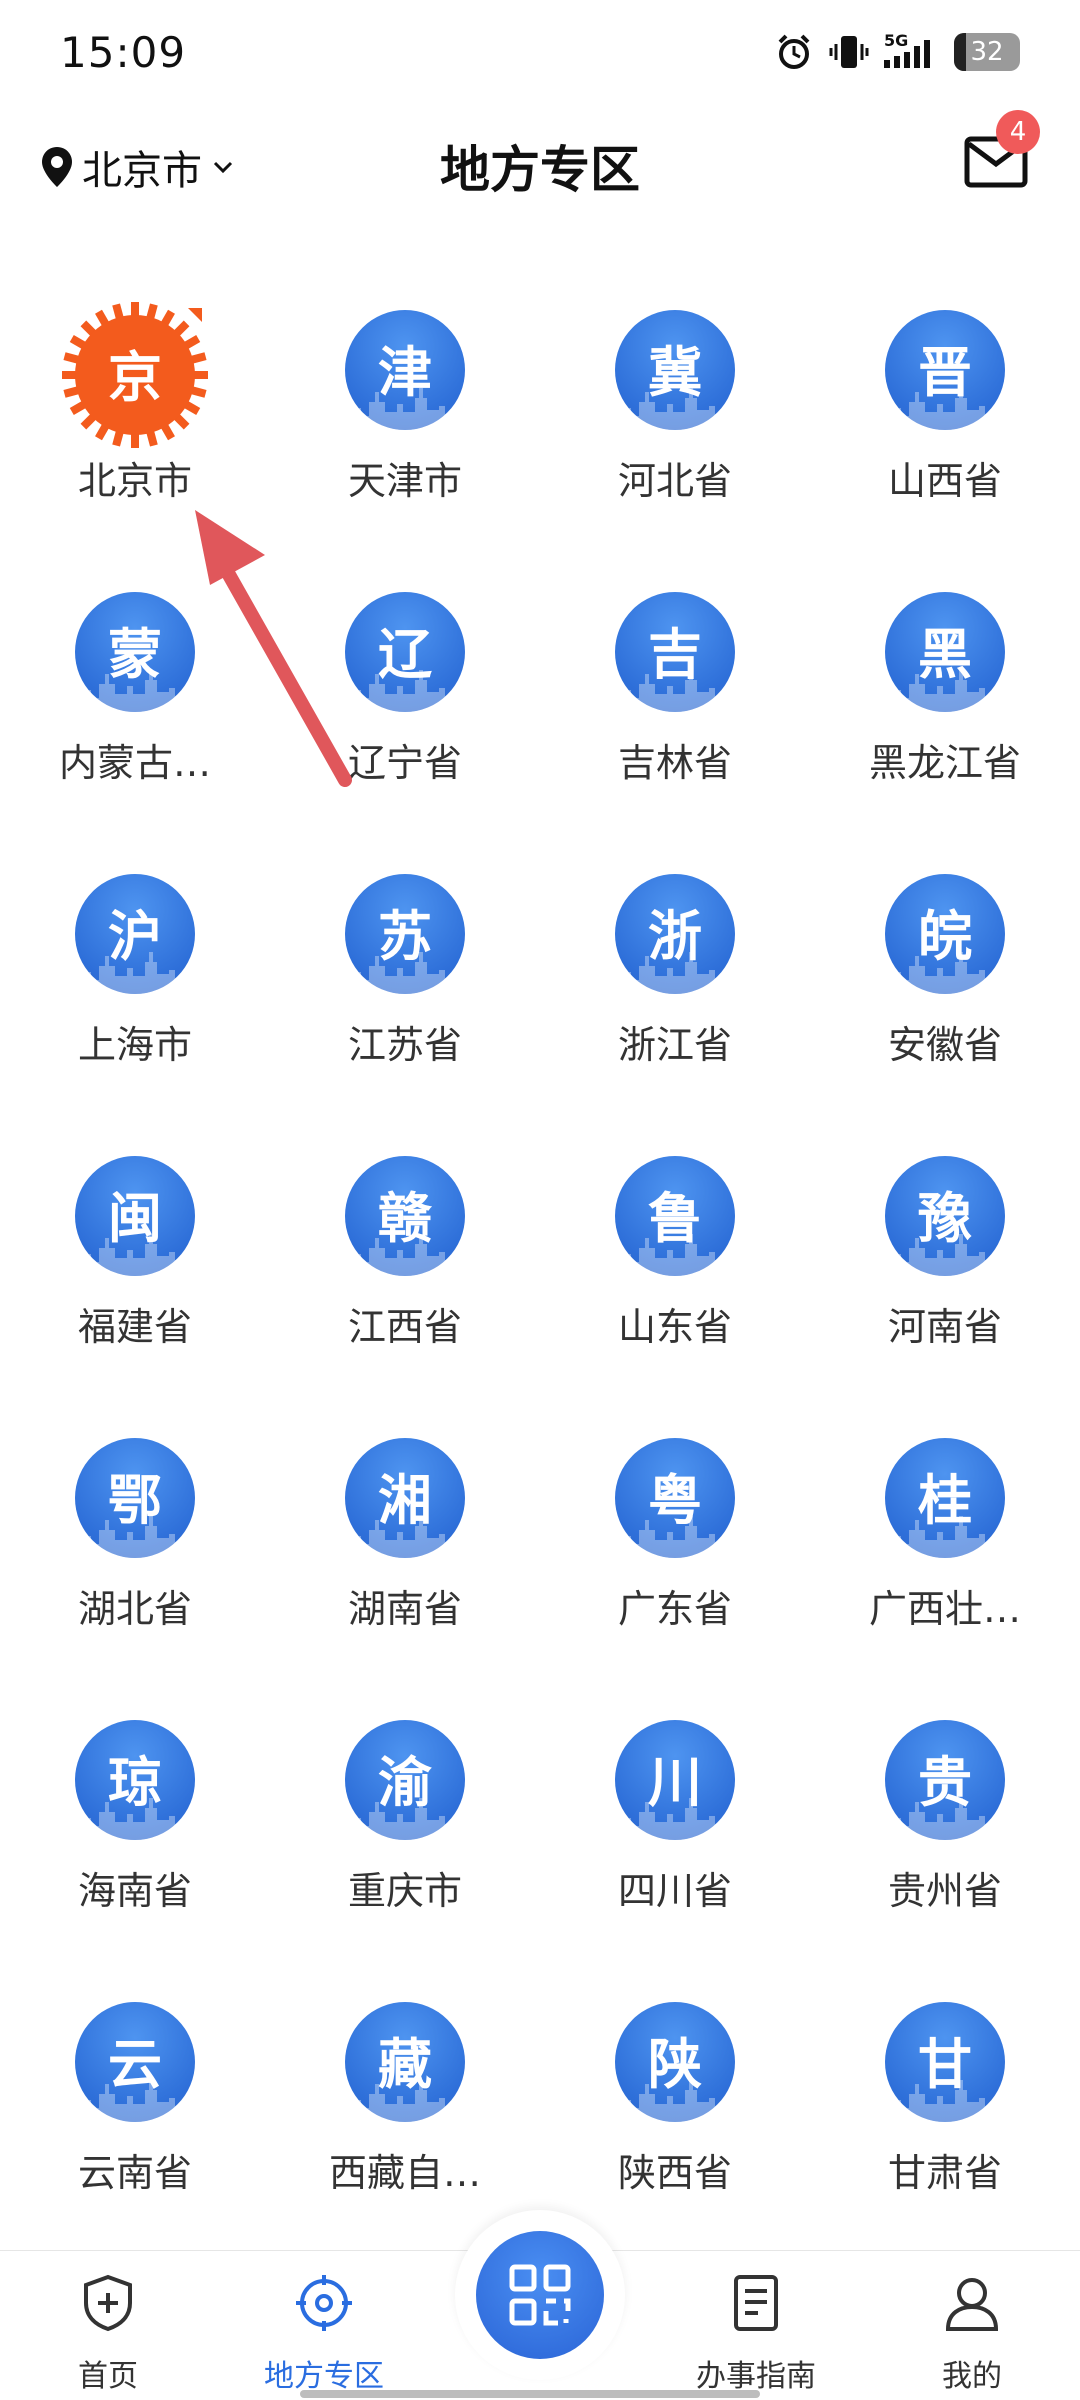 The image size is (1080, 2400). I want to click on region-label: 黑龙江省, so click(944, 763).